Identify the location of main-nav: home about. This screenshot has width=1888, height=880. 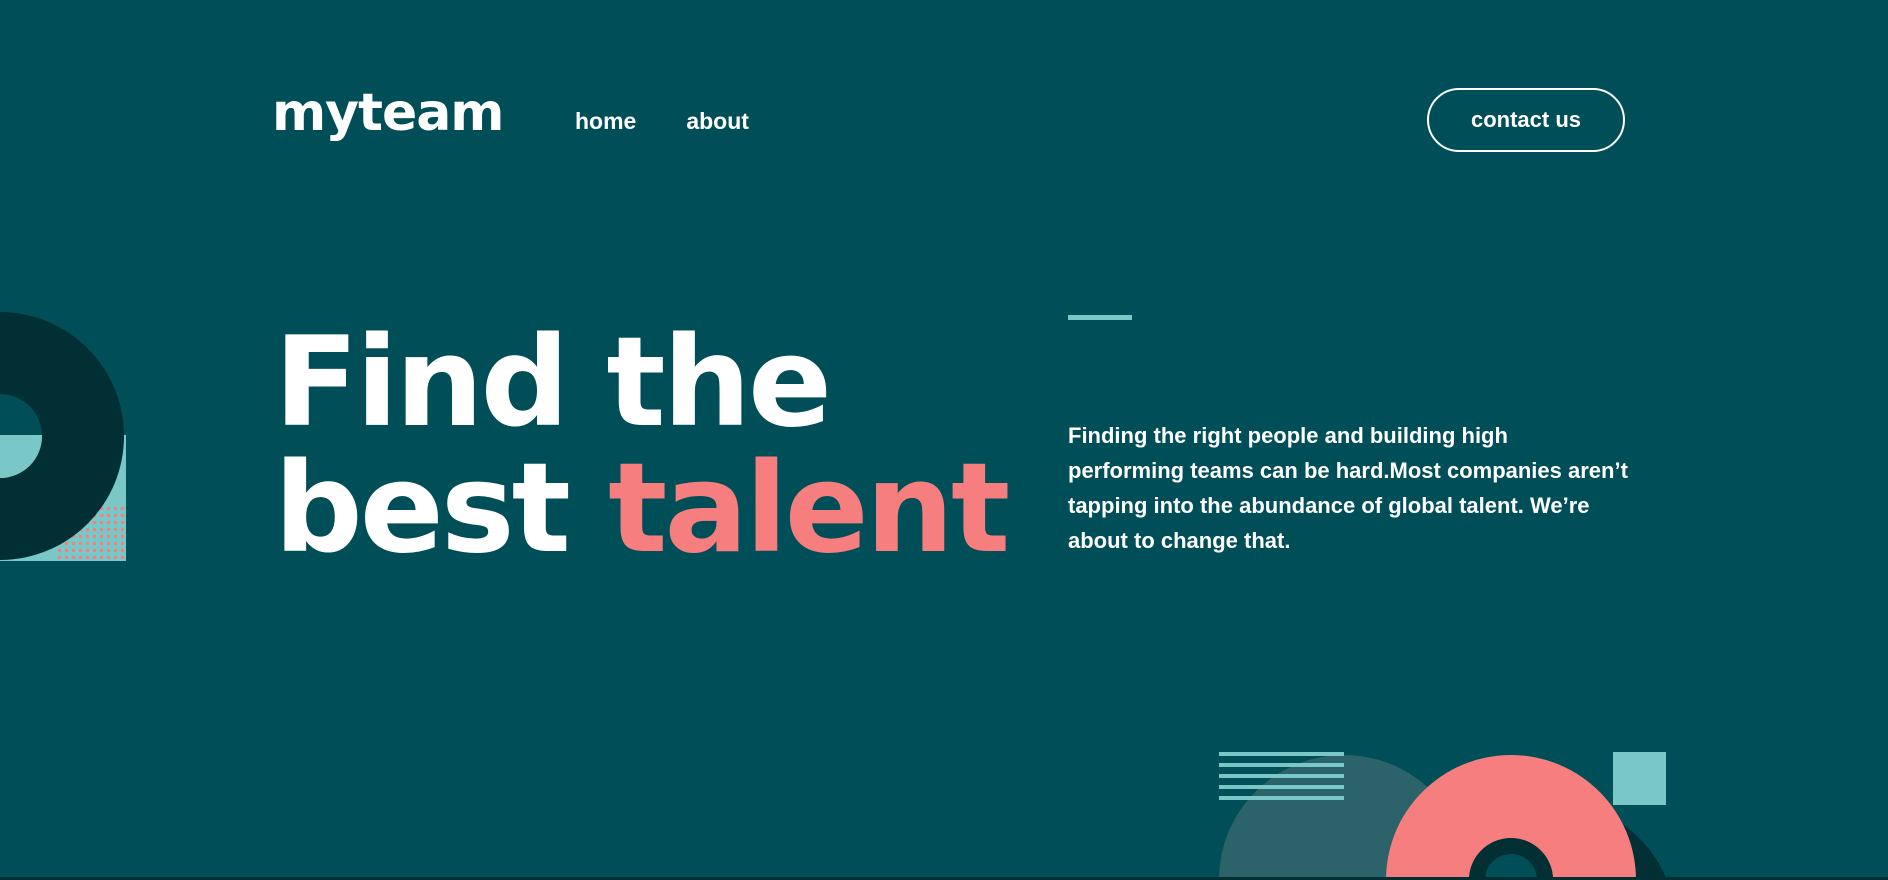
(662, 121).